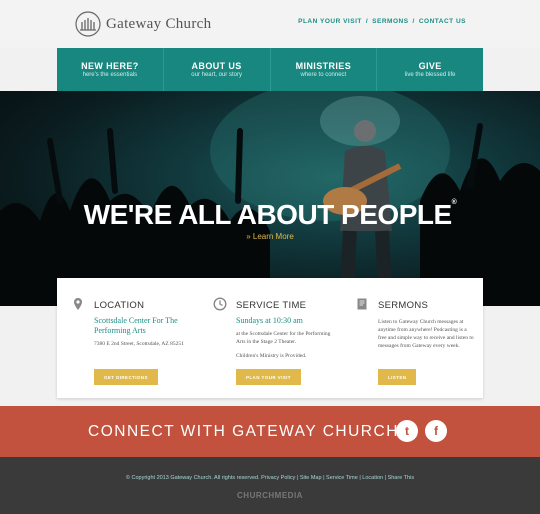 This screenshot has height=514, width=540. I want to click on trademark: ®, so click(454, 202).